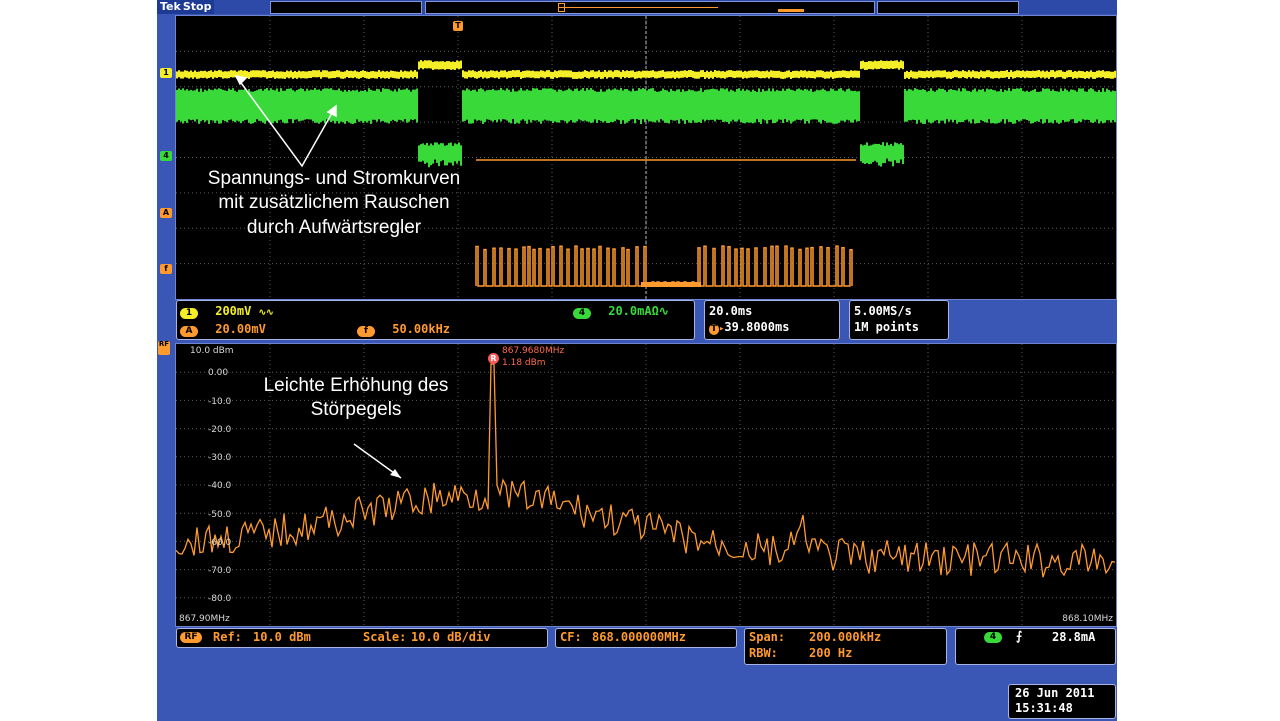  I want to click on peak-marker: R 867.9680MHz 1.18 dBm, so click(526, 357).